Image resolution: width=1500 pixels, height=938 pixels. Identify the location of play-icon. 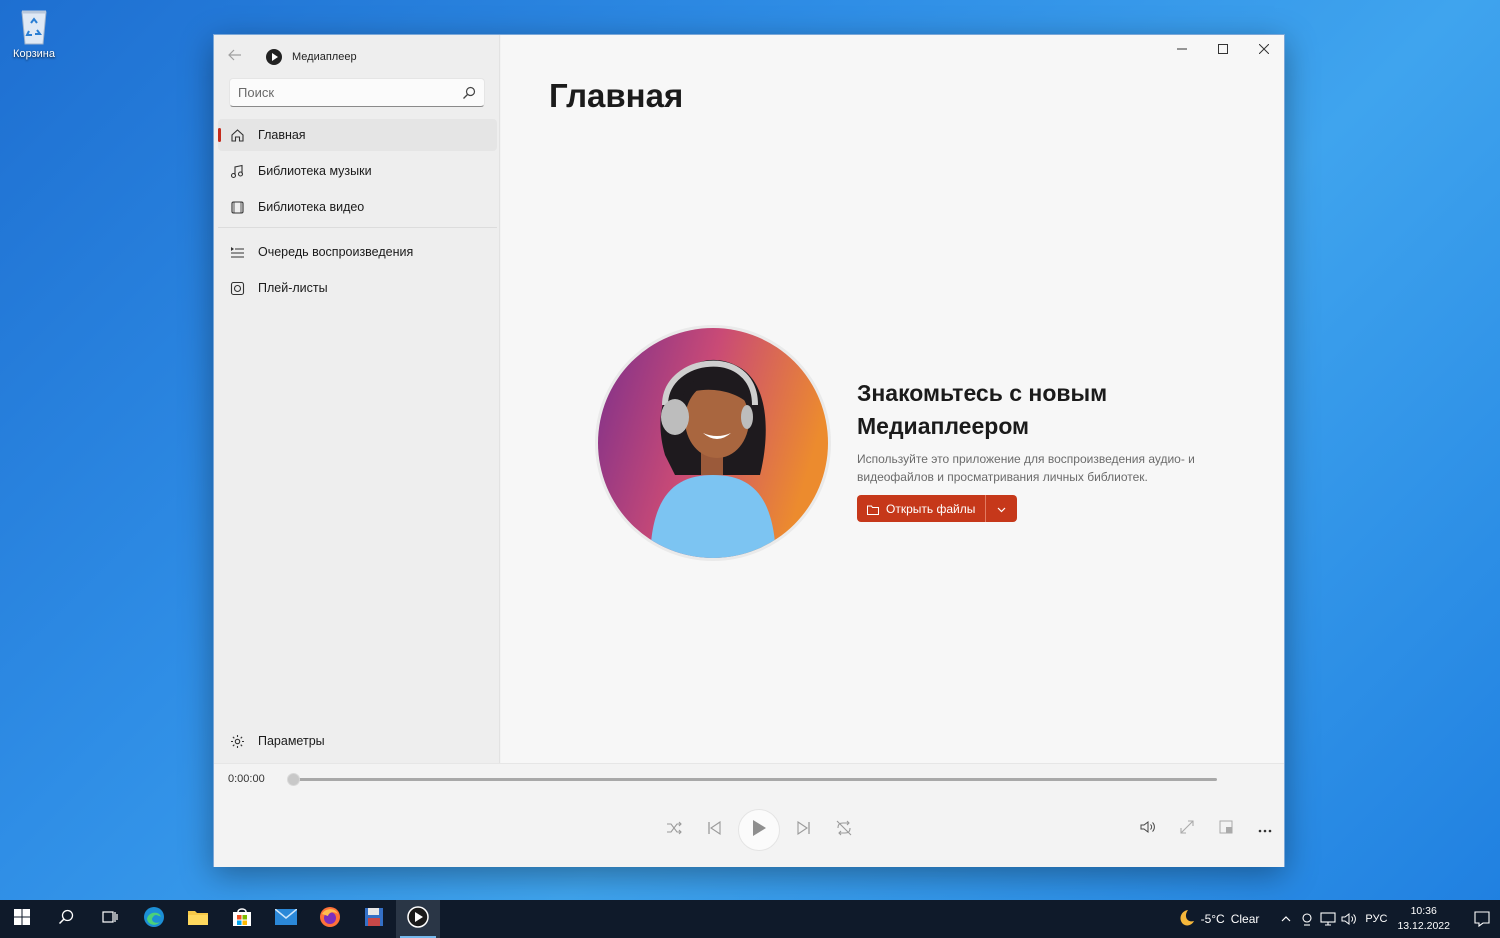
(759, 830).